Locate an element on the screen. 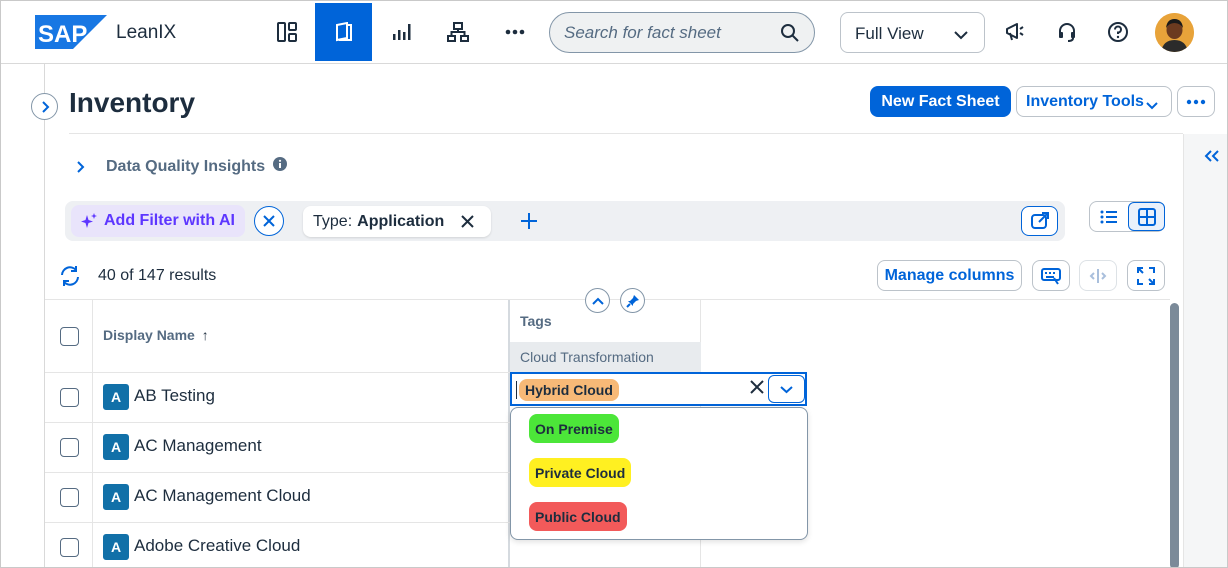  close-icon is located at coordinates (269, 221).